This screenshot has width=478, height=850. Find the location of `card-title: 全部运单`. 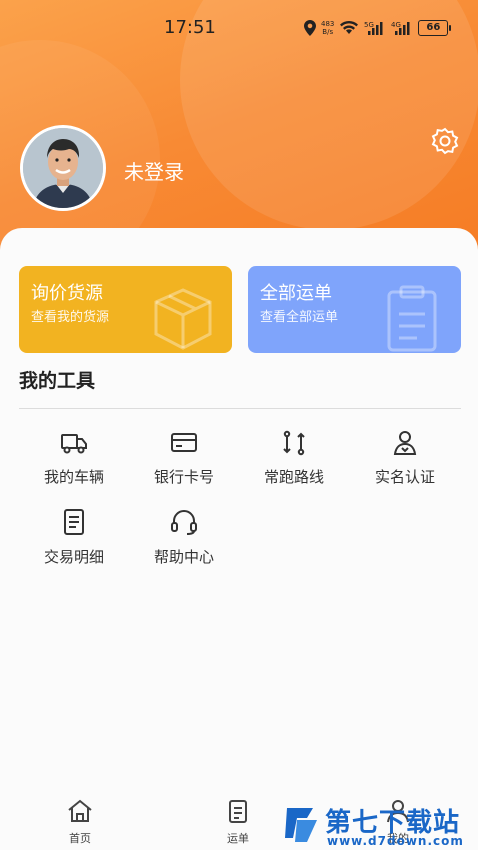

card-title: 全部运单 is located at coordinates (296, 293).